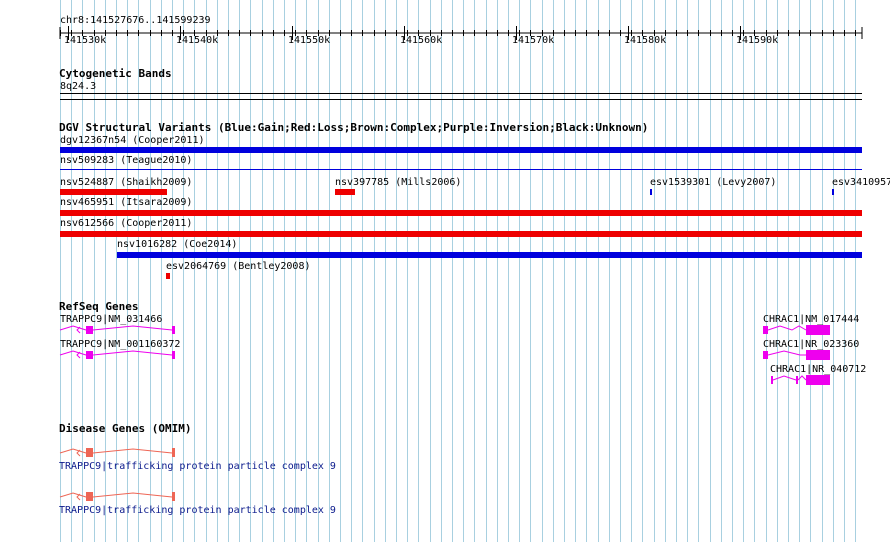 The image size is (890, 542). What do you see at coordinates (177, 244) in the screenshot?
I see `variant-label: nsv1016282 (Coe2014)` at bounding box center [177, 244].